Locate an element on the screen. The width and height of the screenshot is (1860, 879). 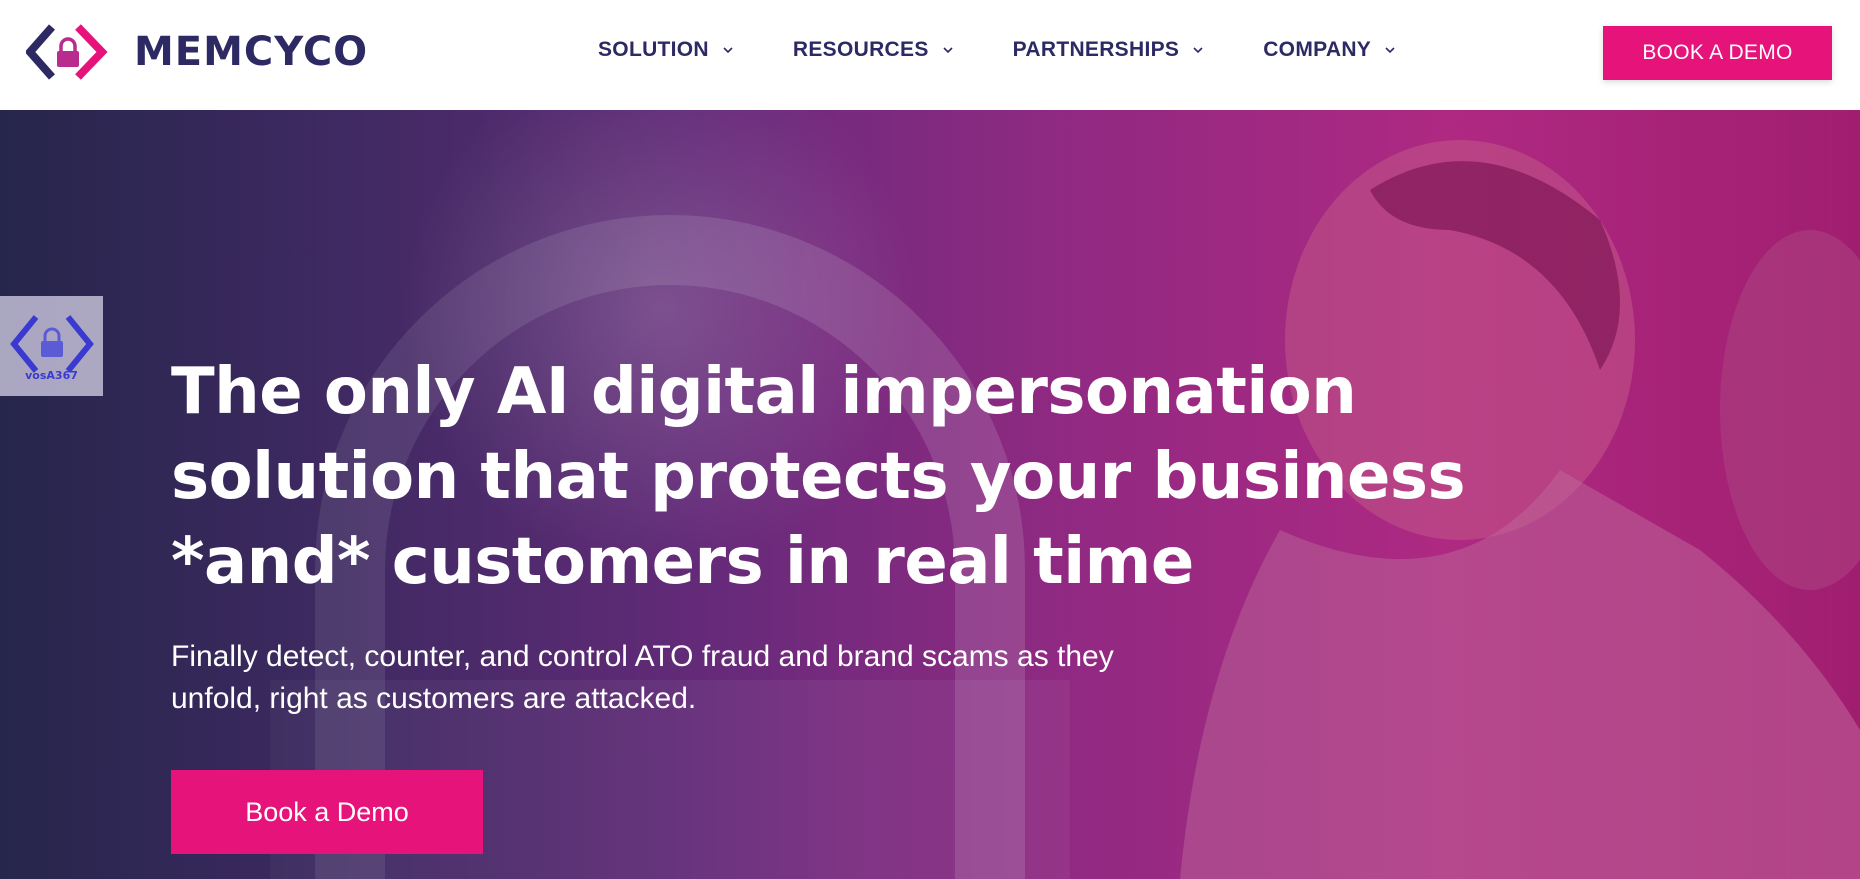
headline-line: solution that protects your business is located at coordinates (818, 477).